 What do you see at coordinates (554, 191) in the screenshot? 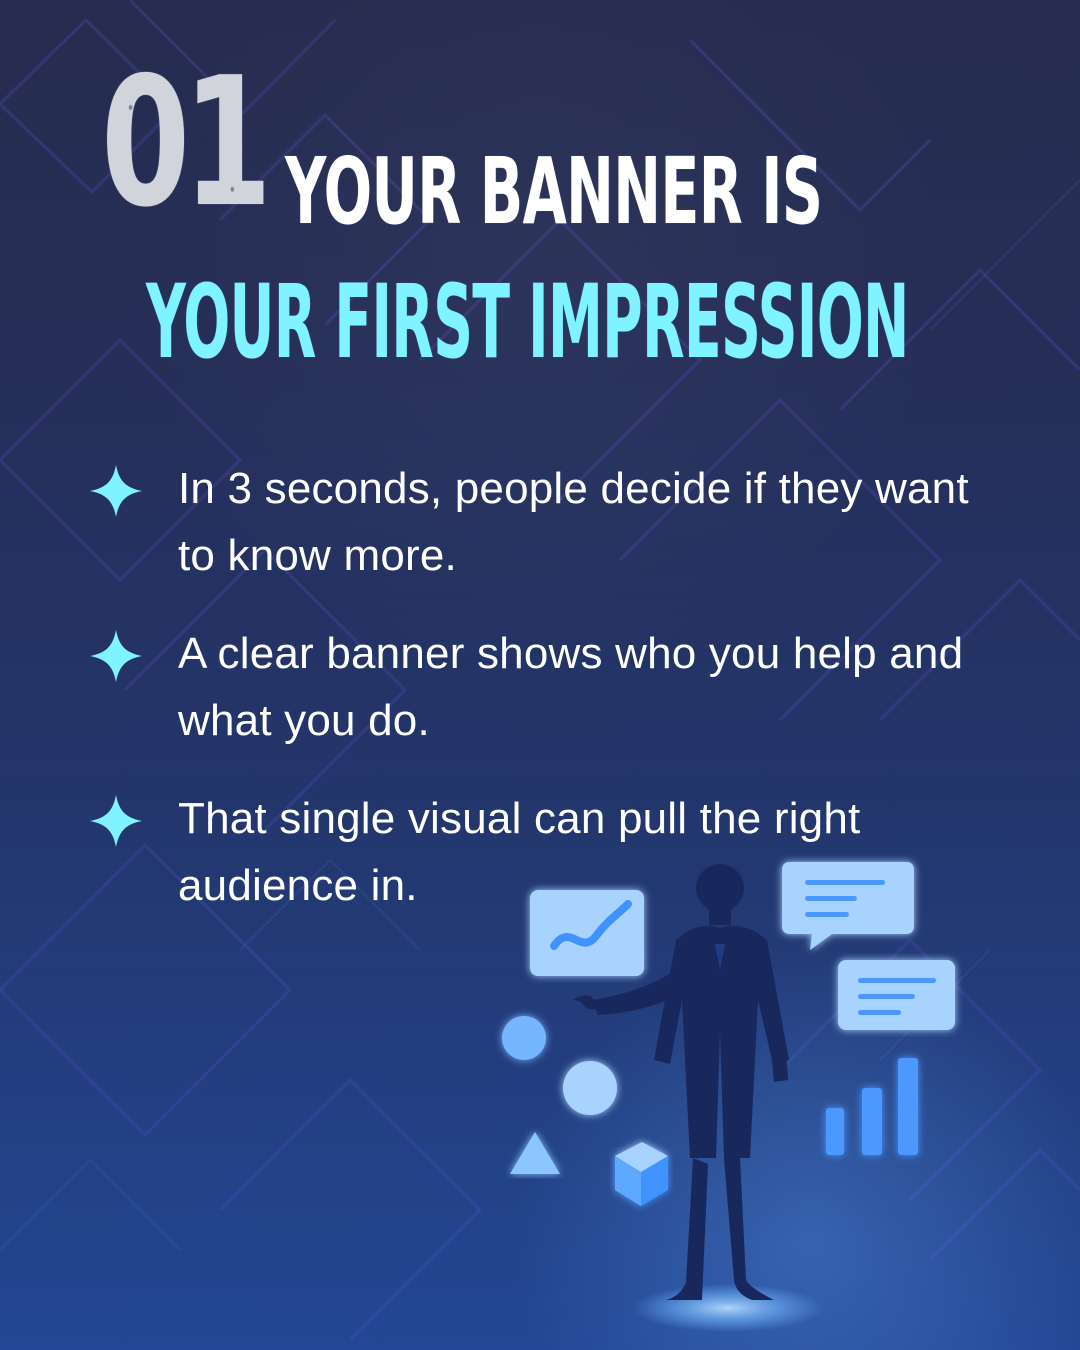
I see `title-line-1: YOUR BANNER IS` at bounding box center [554, 191].